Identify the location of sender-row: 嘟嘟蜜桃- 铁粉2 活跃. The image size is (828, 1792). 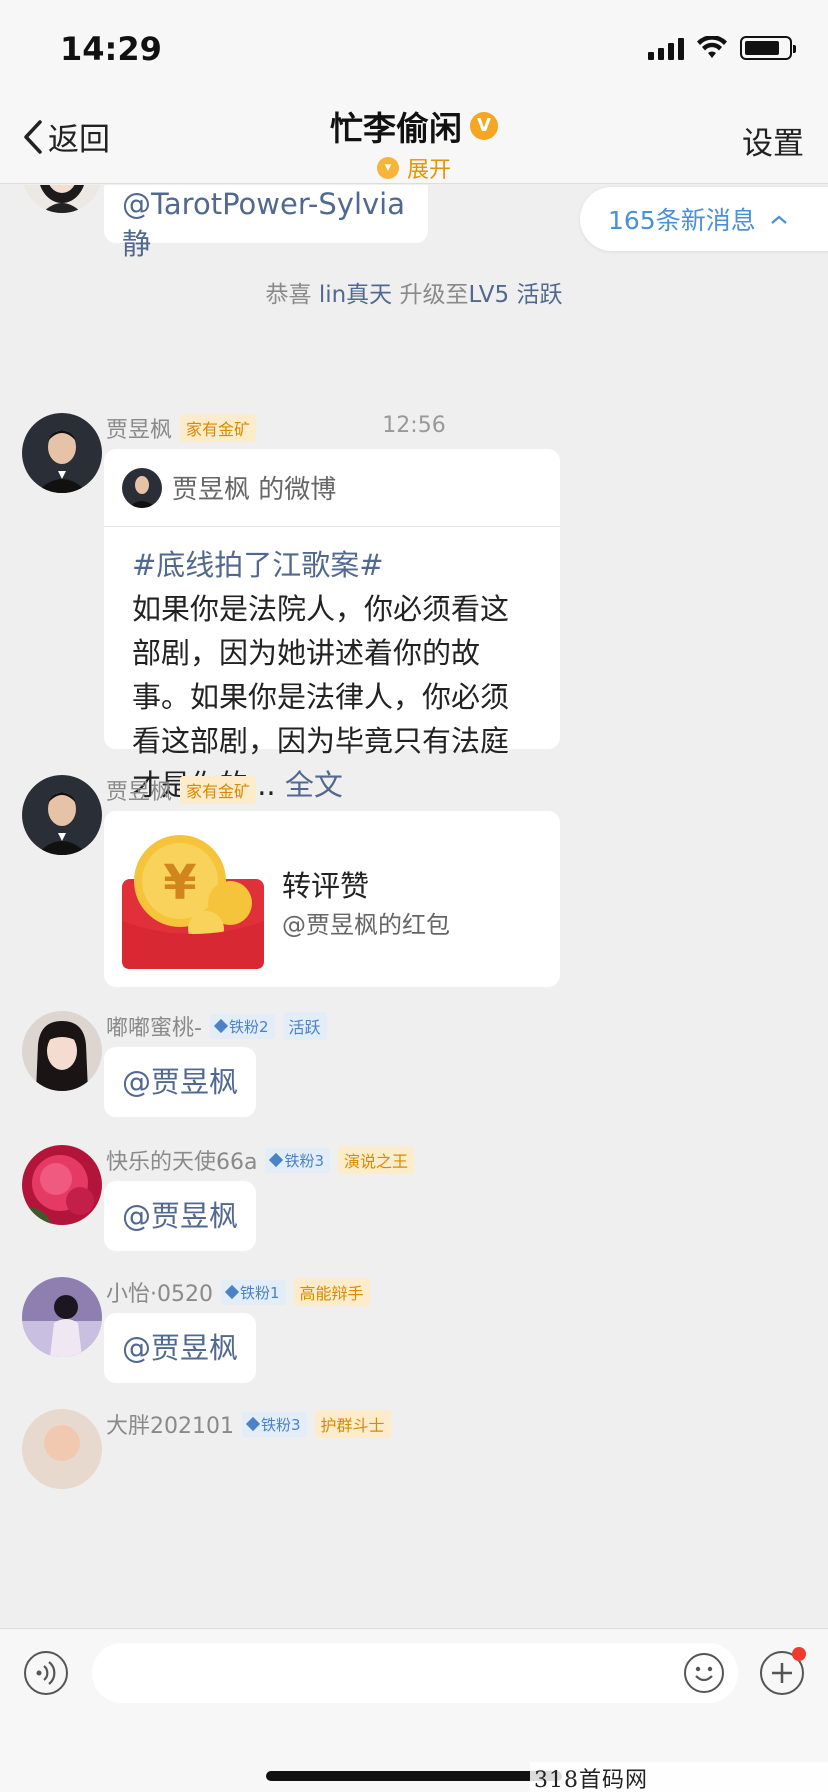
(216, 1026).